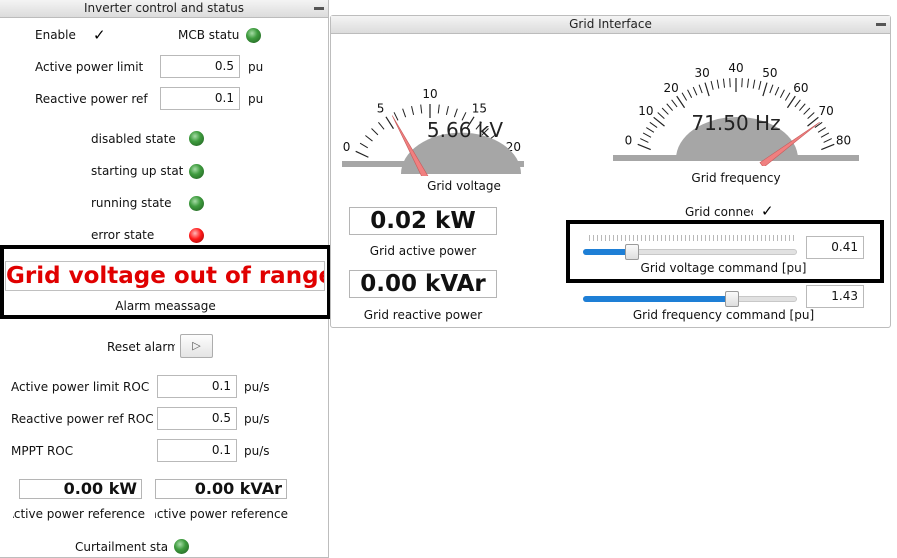 The image size is (897, 558). Describe the element at coordinates (196, 203) in the screenshot. I see `running-state-led` at that location.